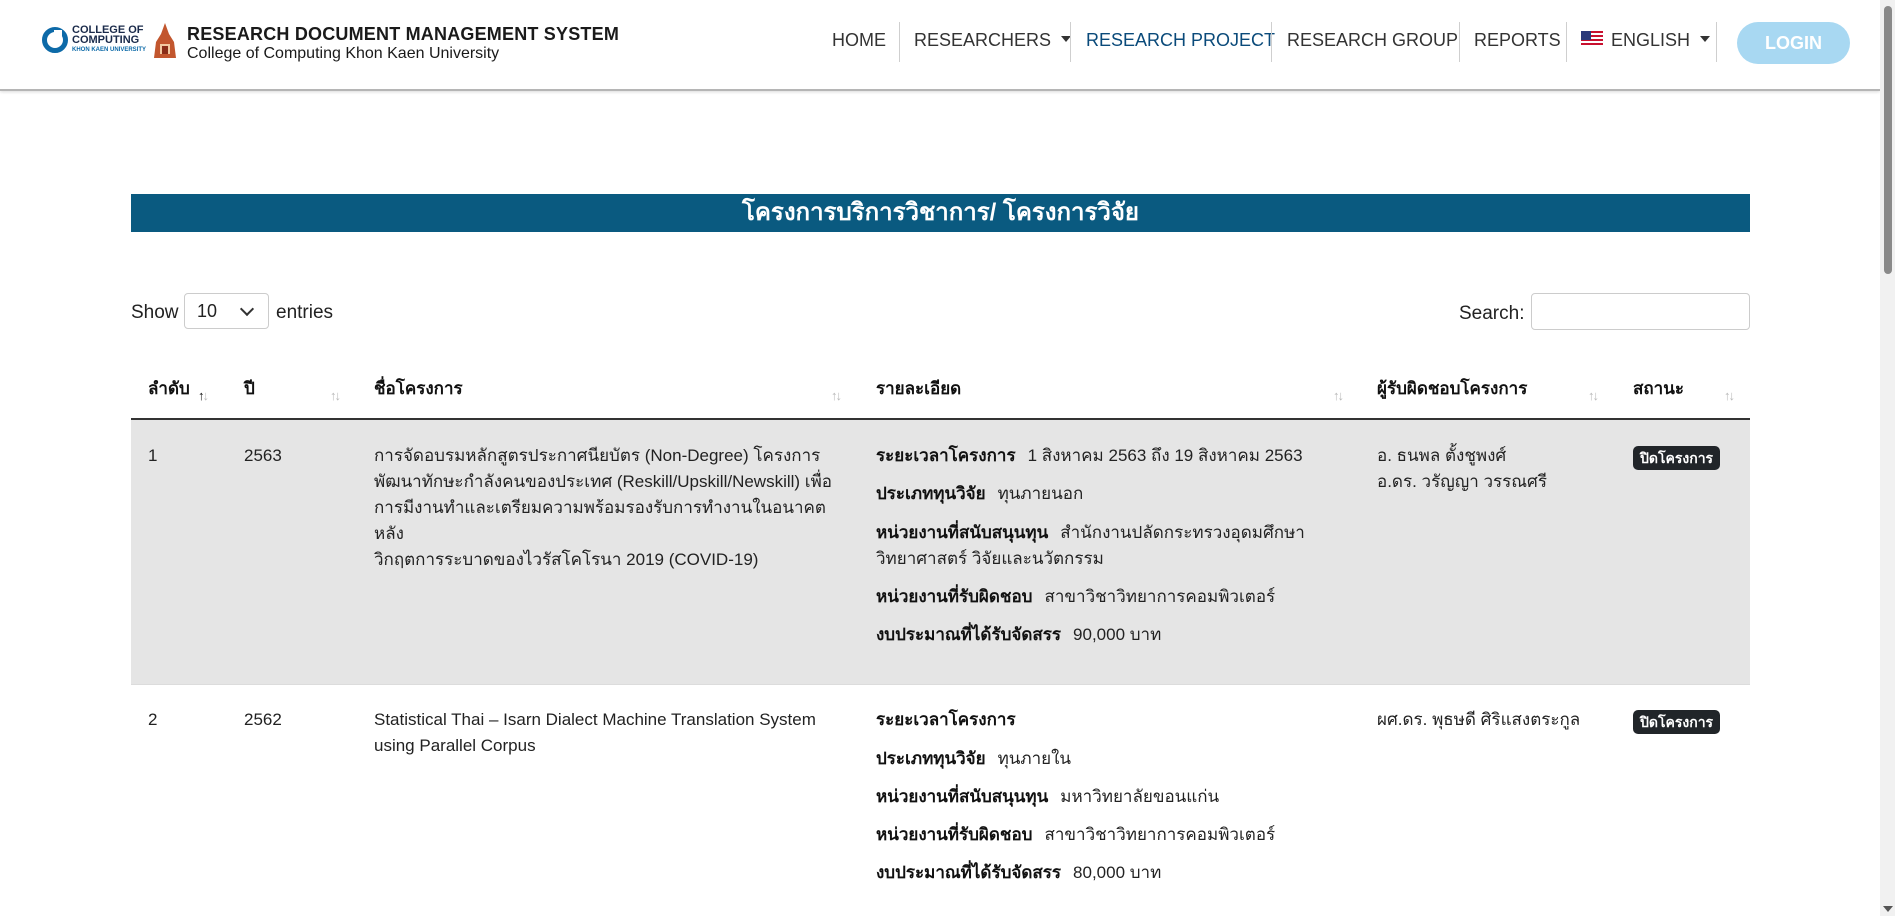 This screenshot has height=916, width=1895. What do you see at coordinates (1180, 40) in the screenshot?
I see `nav-research-project: RESEARCH PROJECT` at bounding box center [1180, 40].